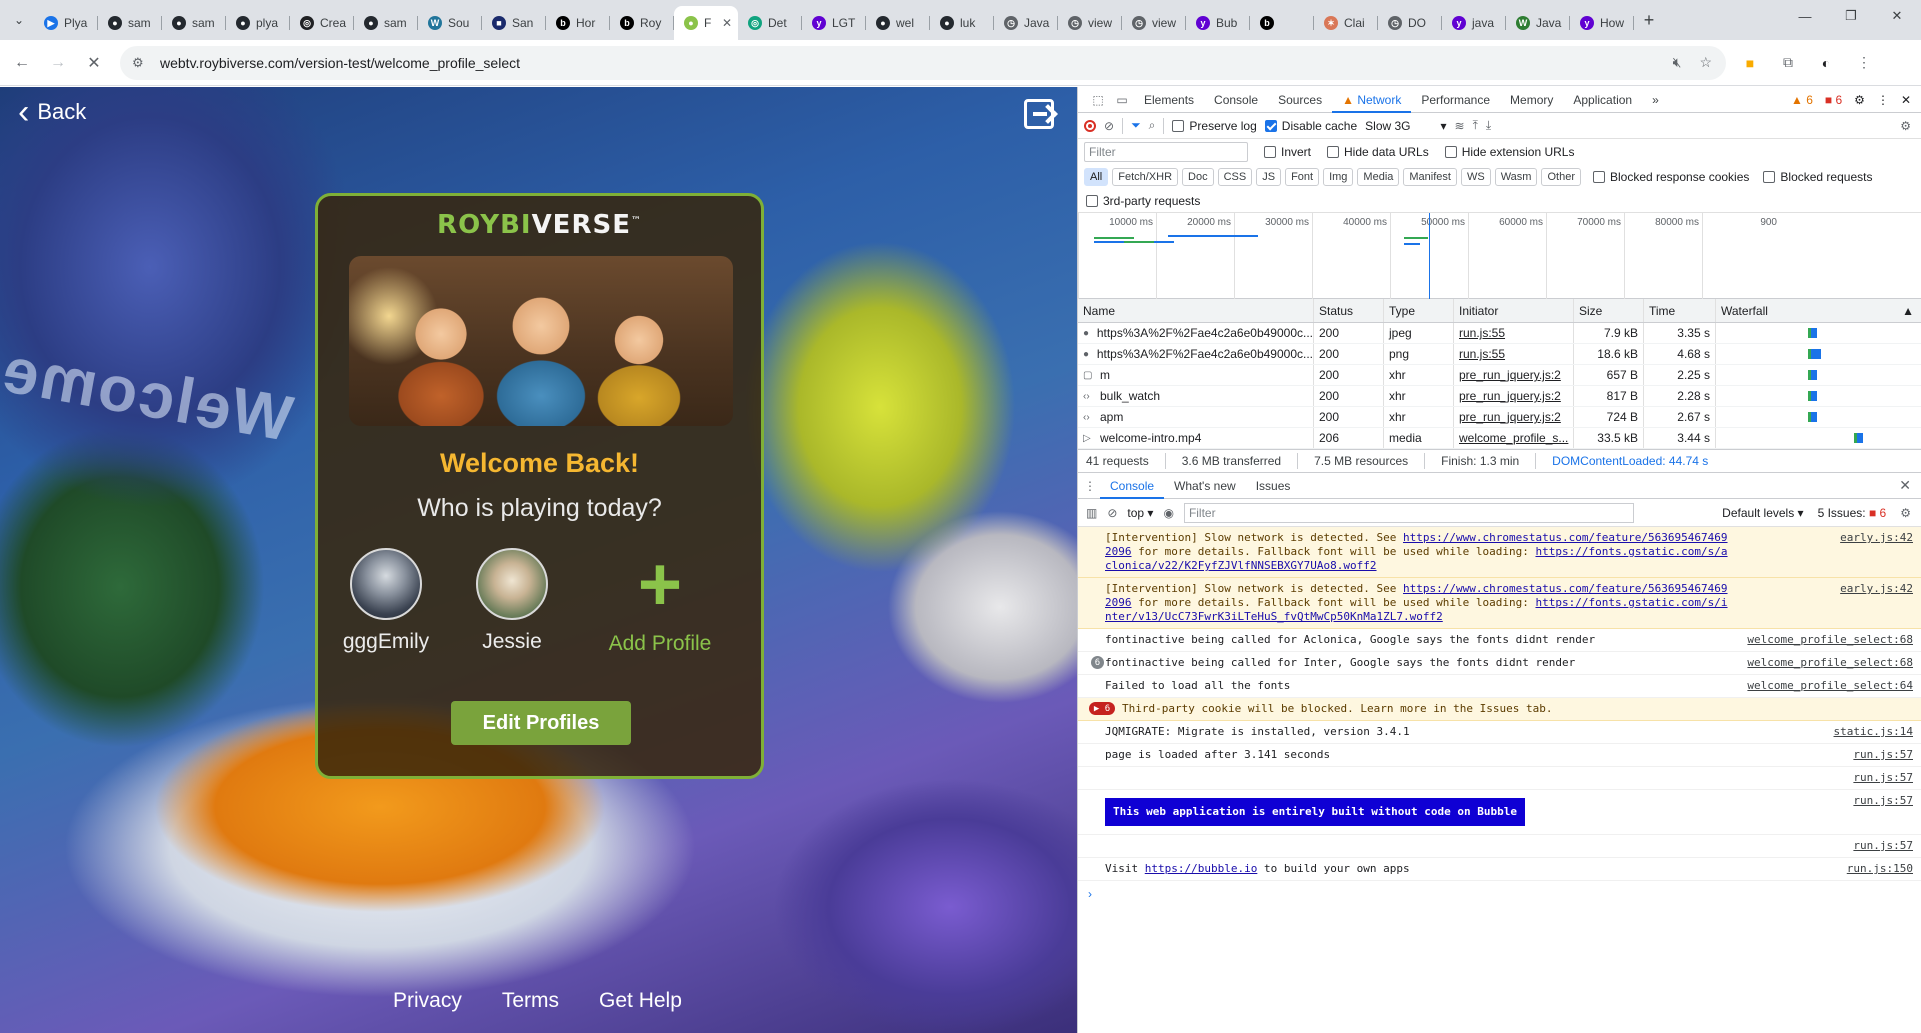 Image resolution: width=1921 pixels, height=1033 pixels. What do you see at coordinates (1096, 177) in the screenshot?
I see `type-filter-all: All` at bounding box center [1096, 177].